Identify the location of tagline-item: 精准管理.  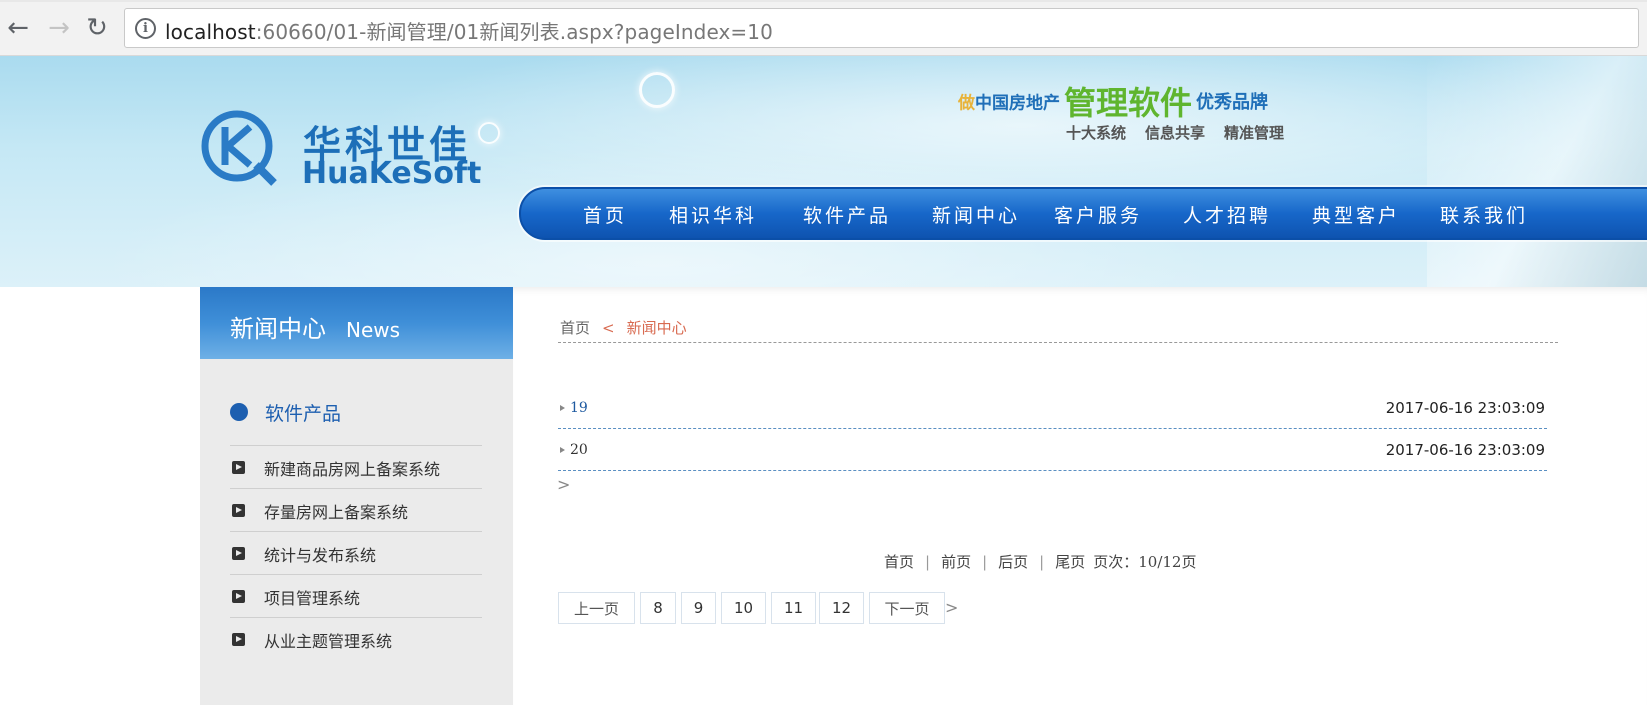
(1254, 133).